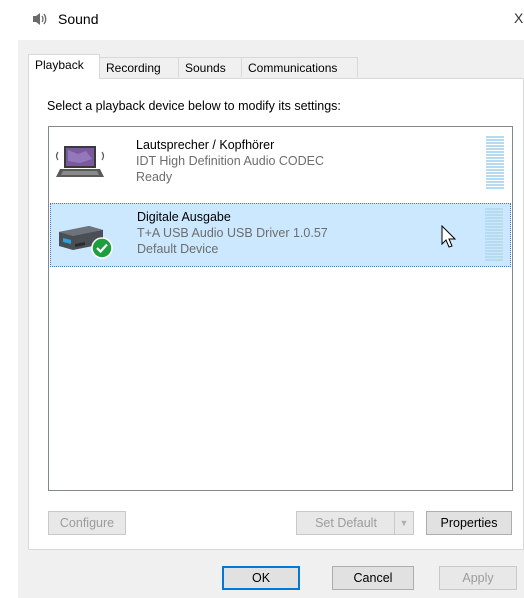  What do you see at coordinates (232, 233) in the screenshot?
I see `device-driver: T+A USB Audio USB Driver 1.0.57` at bounding box center [232, 233].